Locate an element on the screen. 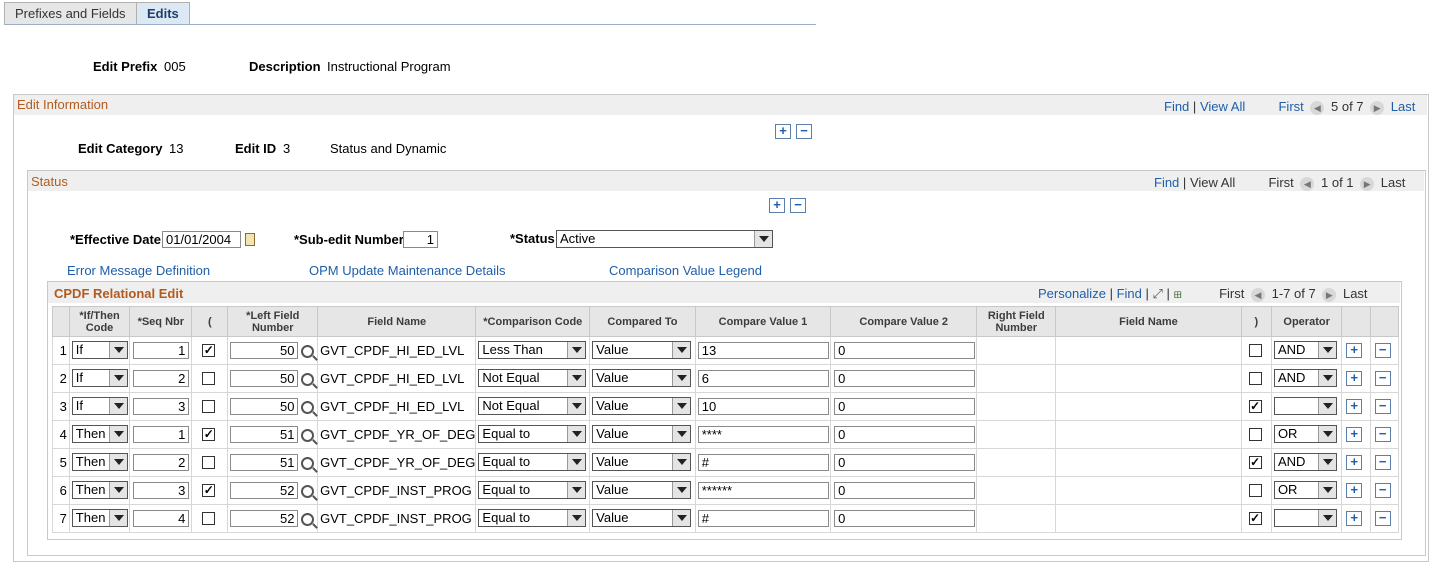  status-find-link: Find is located at coordinates (1166, 182).